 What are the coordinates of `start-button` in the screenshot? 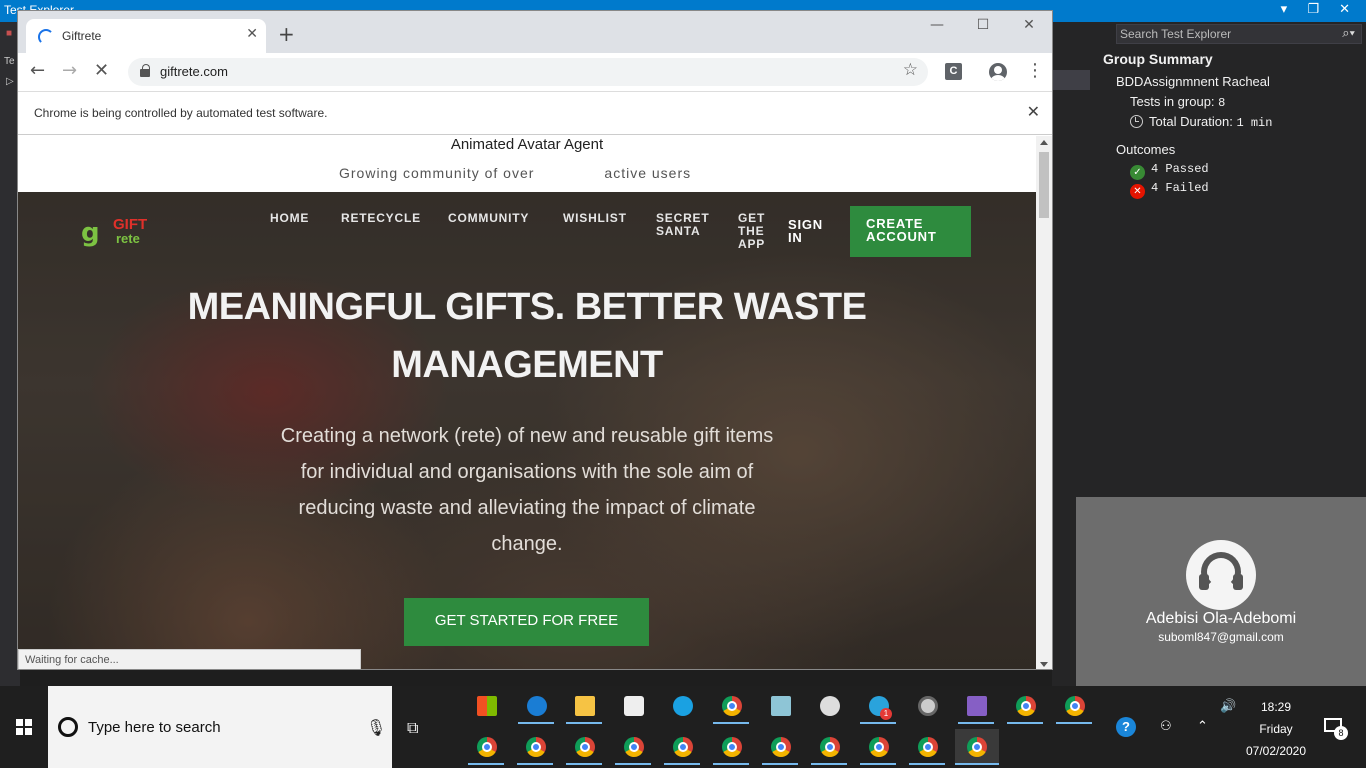 It's located at (24, 727).